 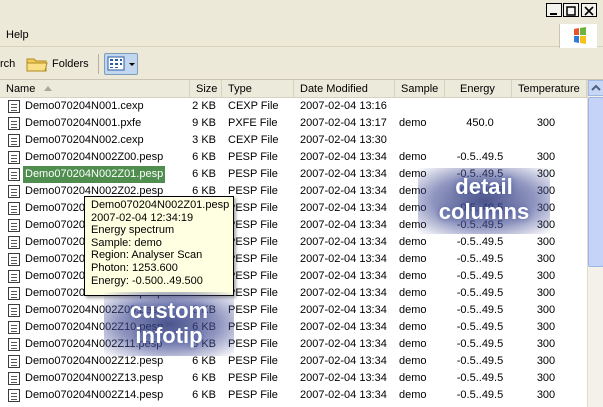 I want to click on folders-button: Folders, so click(x=57, y=64).